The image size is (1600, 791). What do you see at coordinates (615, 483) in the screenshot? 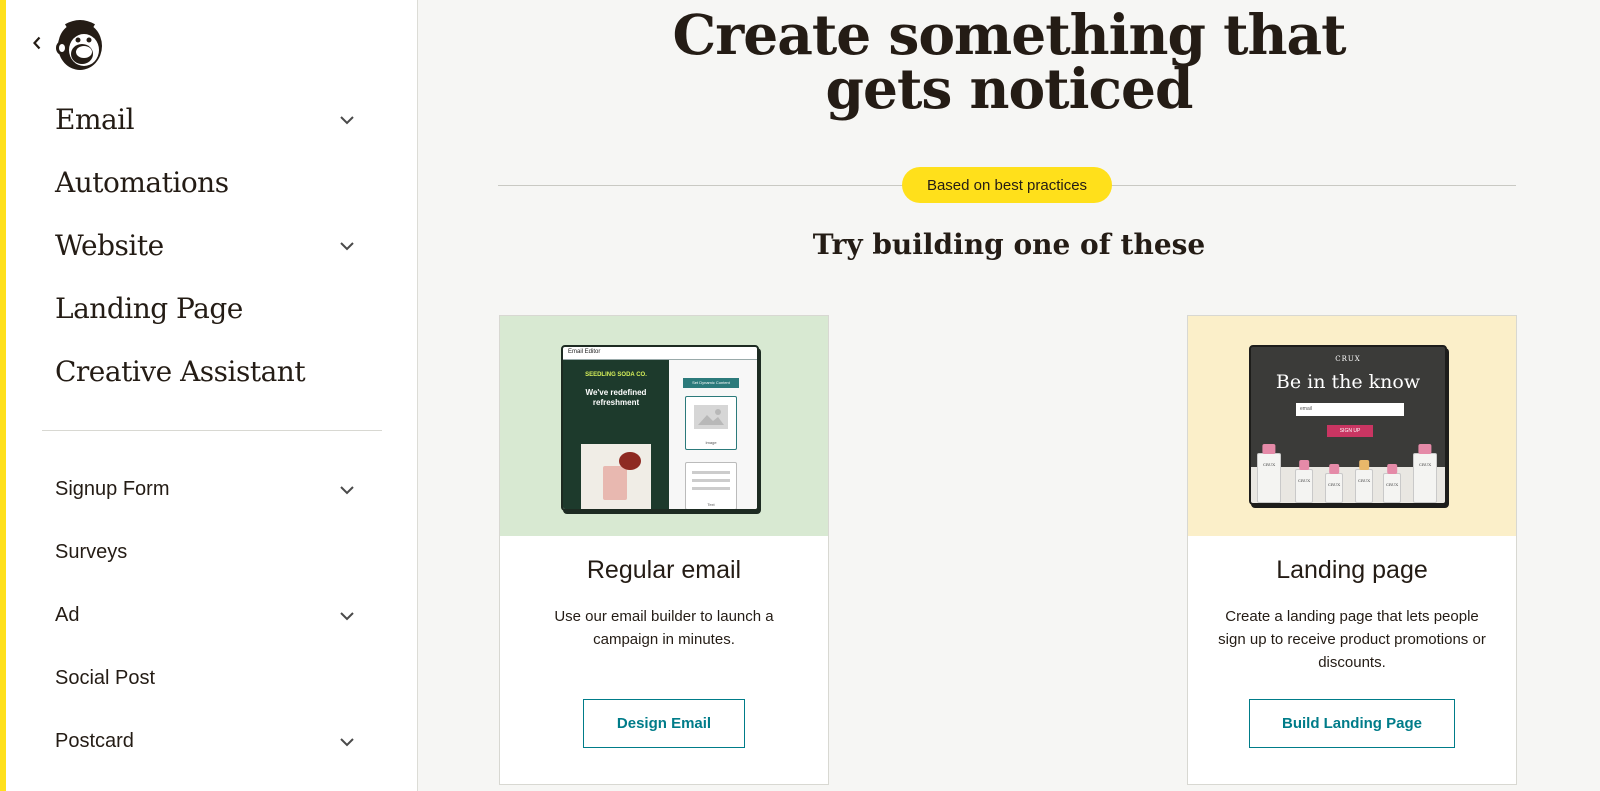
I see `mock-photo-glass` at bounding box center [615, 483].